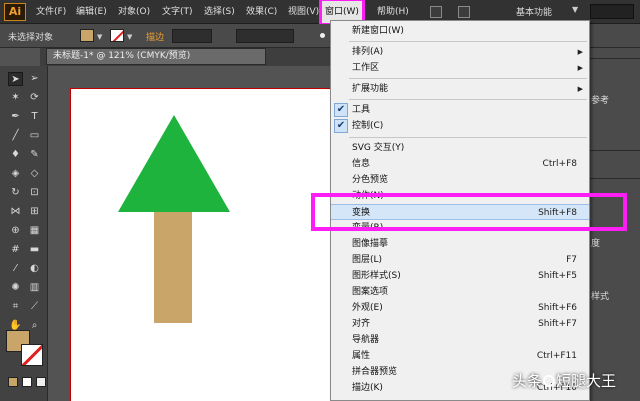  I want to click on rectangle-tool-icon: ▭, so click(34, 136).